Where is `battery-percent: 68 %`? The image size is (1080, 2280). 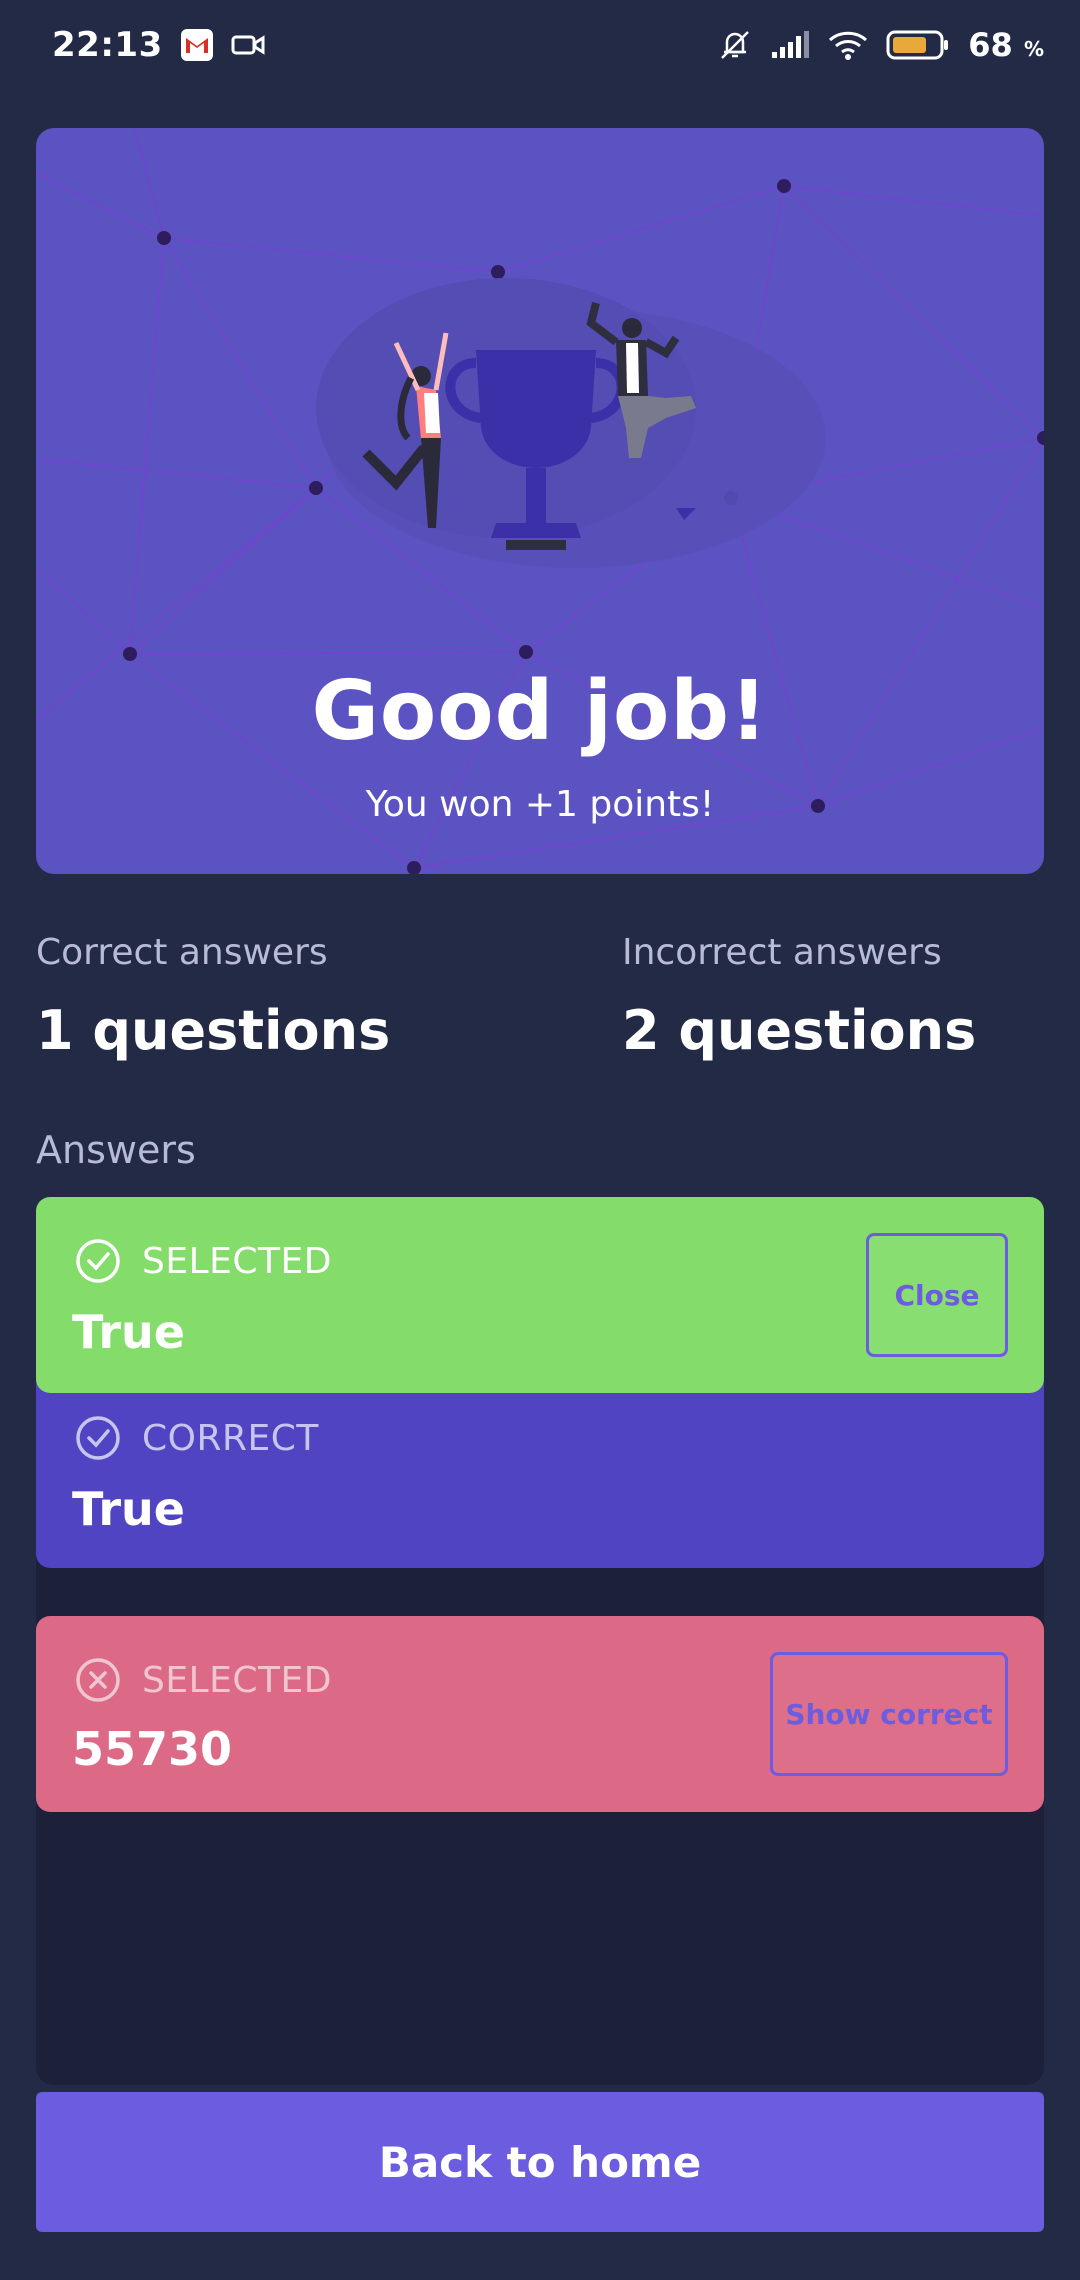
battery-percent: 68 % is located at coordinates (1006, 45).